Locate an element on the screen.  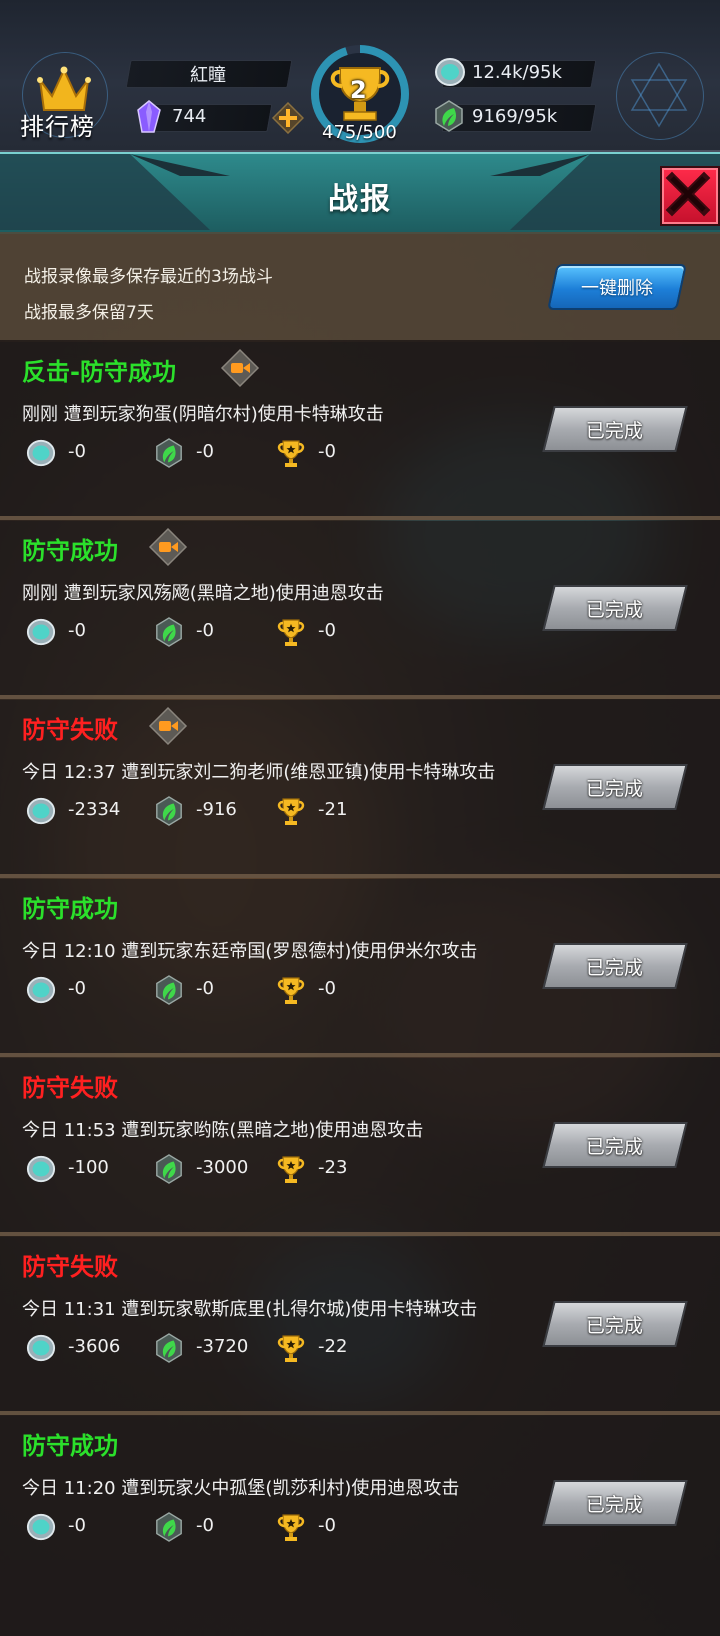
leaderboard-button: 排行榜 is located at coordinates (64, 103).